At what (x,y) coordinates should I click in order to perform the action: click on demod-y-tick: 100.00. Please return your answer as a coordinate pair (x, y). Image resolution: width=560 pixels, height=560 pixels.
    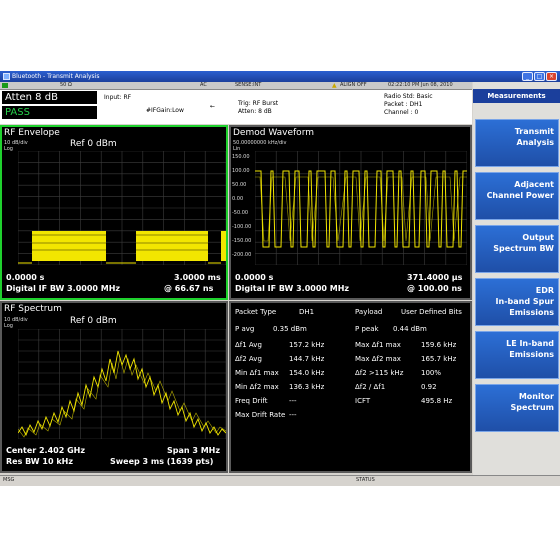
    Looking at the image, I should click on (241, 171).